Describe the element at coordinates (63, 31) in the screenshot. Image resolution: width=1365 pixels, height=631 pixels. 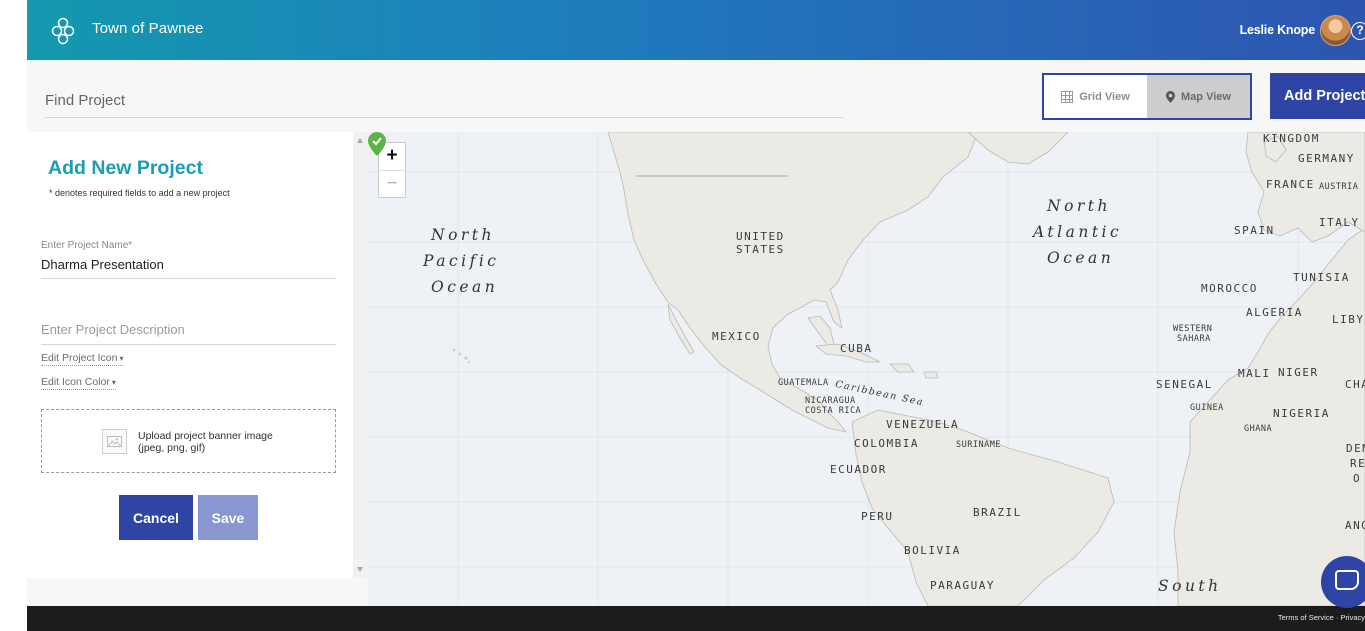
I see `logo-icon` at that location.